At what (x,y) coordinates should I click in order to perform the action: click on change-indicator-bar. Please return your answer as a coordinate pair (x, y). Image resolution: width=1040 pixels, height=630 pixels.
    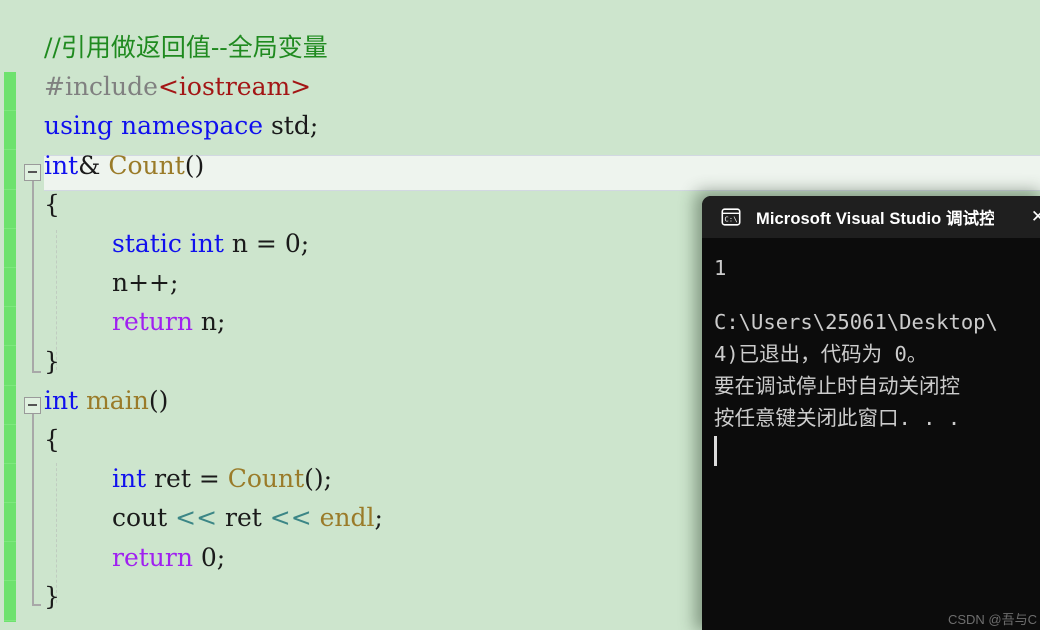
    Looking at the image, I should click on (10, 347).